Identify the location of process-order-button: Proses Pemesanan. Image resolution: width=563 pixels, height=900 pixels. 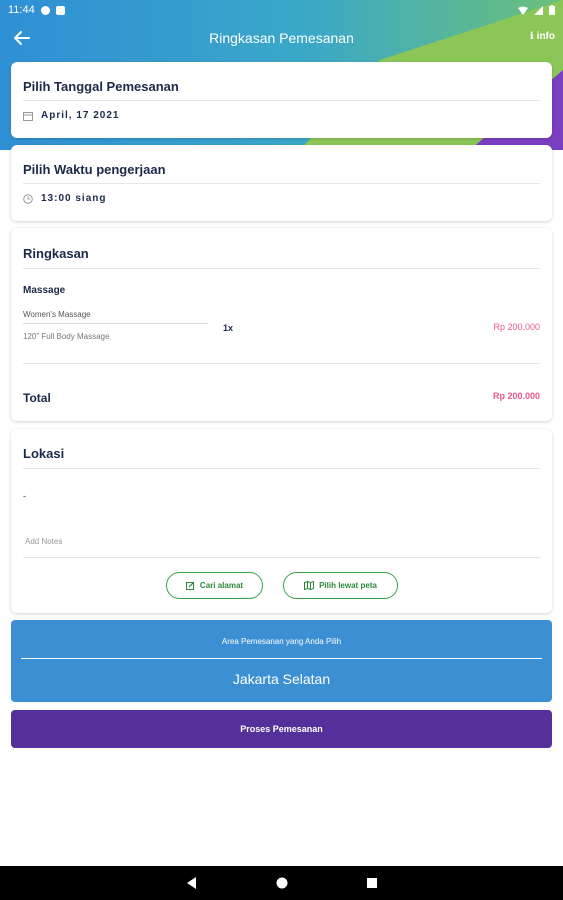
(281, 729).